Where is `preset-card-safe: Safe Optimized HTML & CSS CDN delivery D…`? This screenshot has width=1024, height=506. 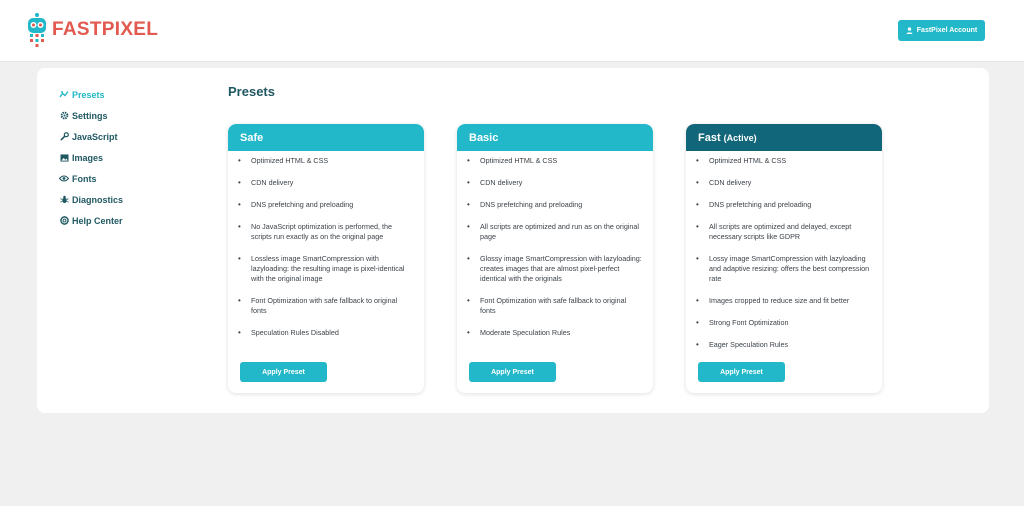 preset-card-safe: Safe Optimized HTML & CSS CDN delivery D… is located at coordinates (326, 258).